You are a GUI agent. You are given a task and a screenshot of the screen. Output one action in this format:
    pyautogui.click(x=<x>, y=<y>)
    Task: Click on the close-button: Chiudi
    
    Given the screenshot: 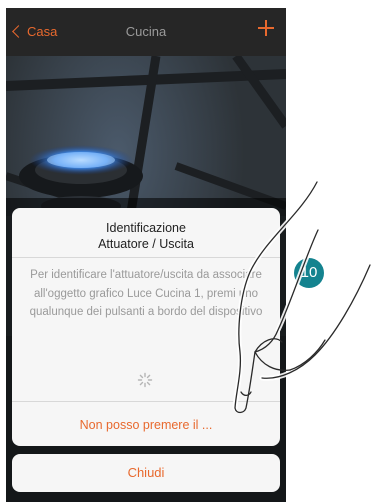 What is the action you would take?
    pyautogui.click(x=146, y=473)
    